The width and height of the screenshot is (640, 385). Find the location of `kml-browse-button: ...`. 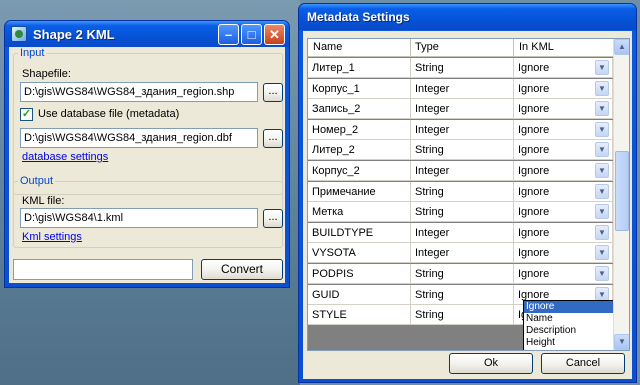

kml-browse-button: ... is located at coordinates (273, 218).